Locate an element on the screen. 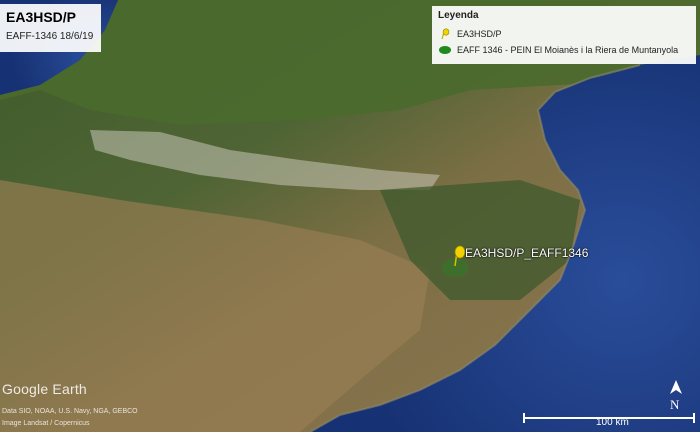  green-area-icon is located at coordinates (445, 50).